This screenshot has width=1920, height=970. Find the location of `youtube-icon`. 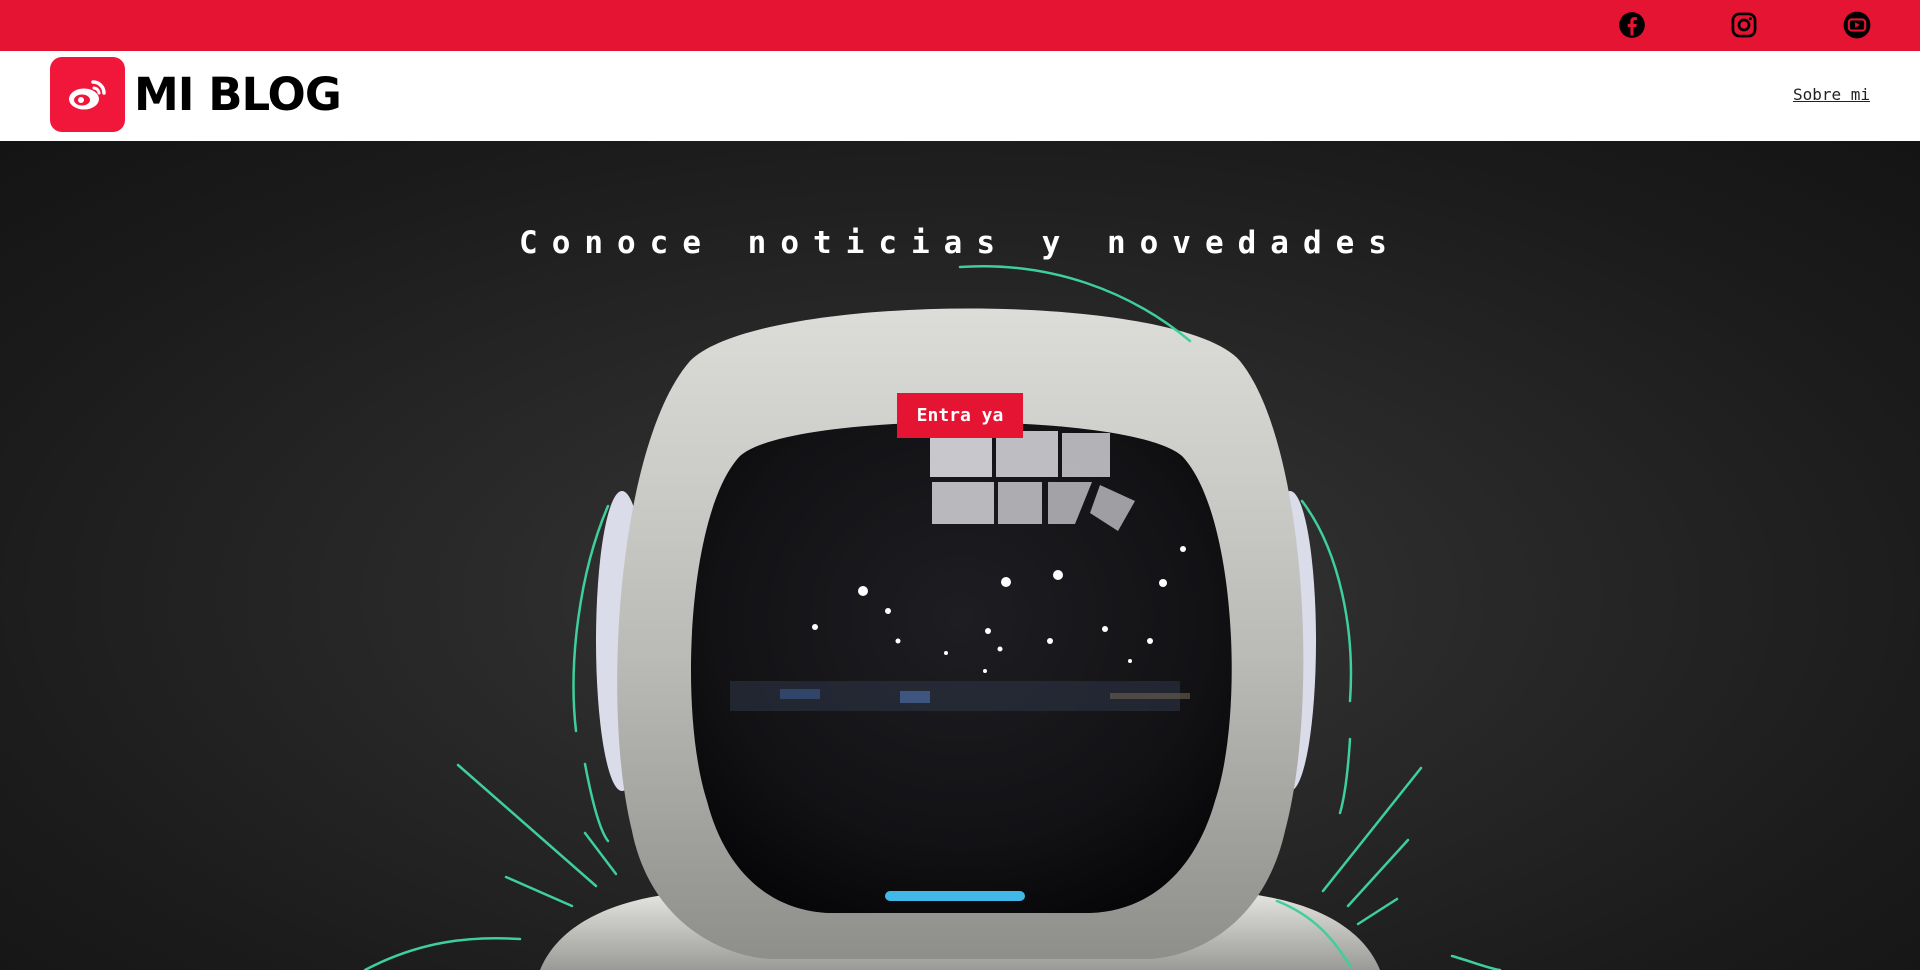

youtube-icon is located at coordinates (1857, 25).